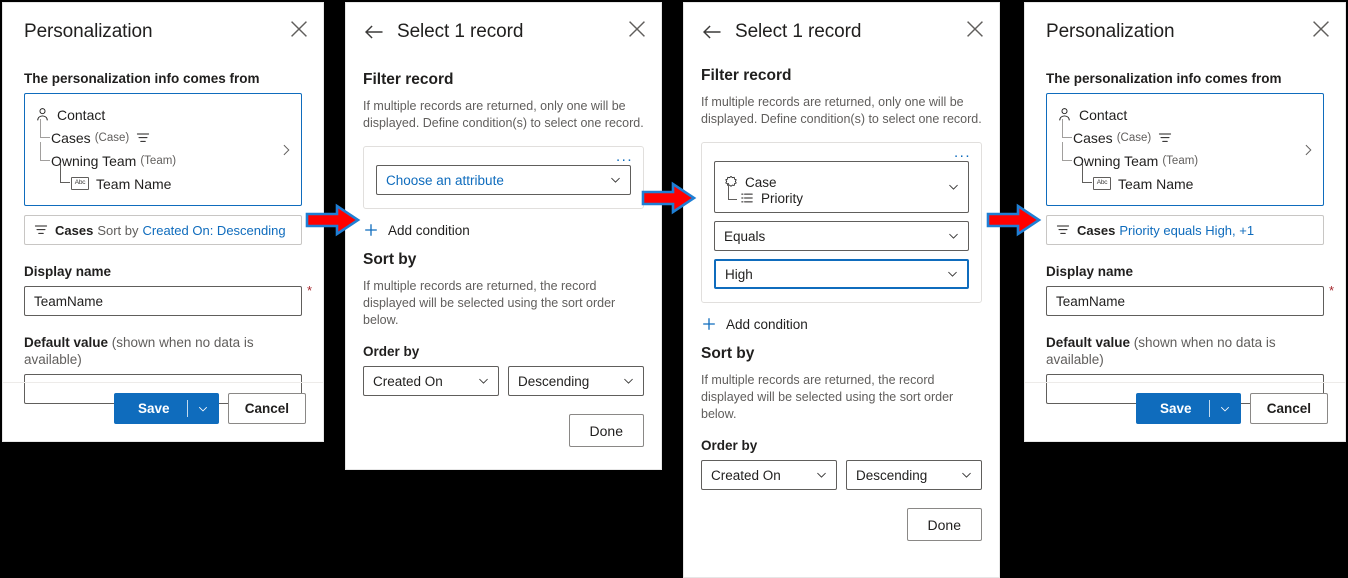  I want to click on source-label: The personalization info comes from, so click(1164, 78).